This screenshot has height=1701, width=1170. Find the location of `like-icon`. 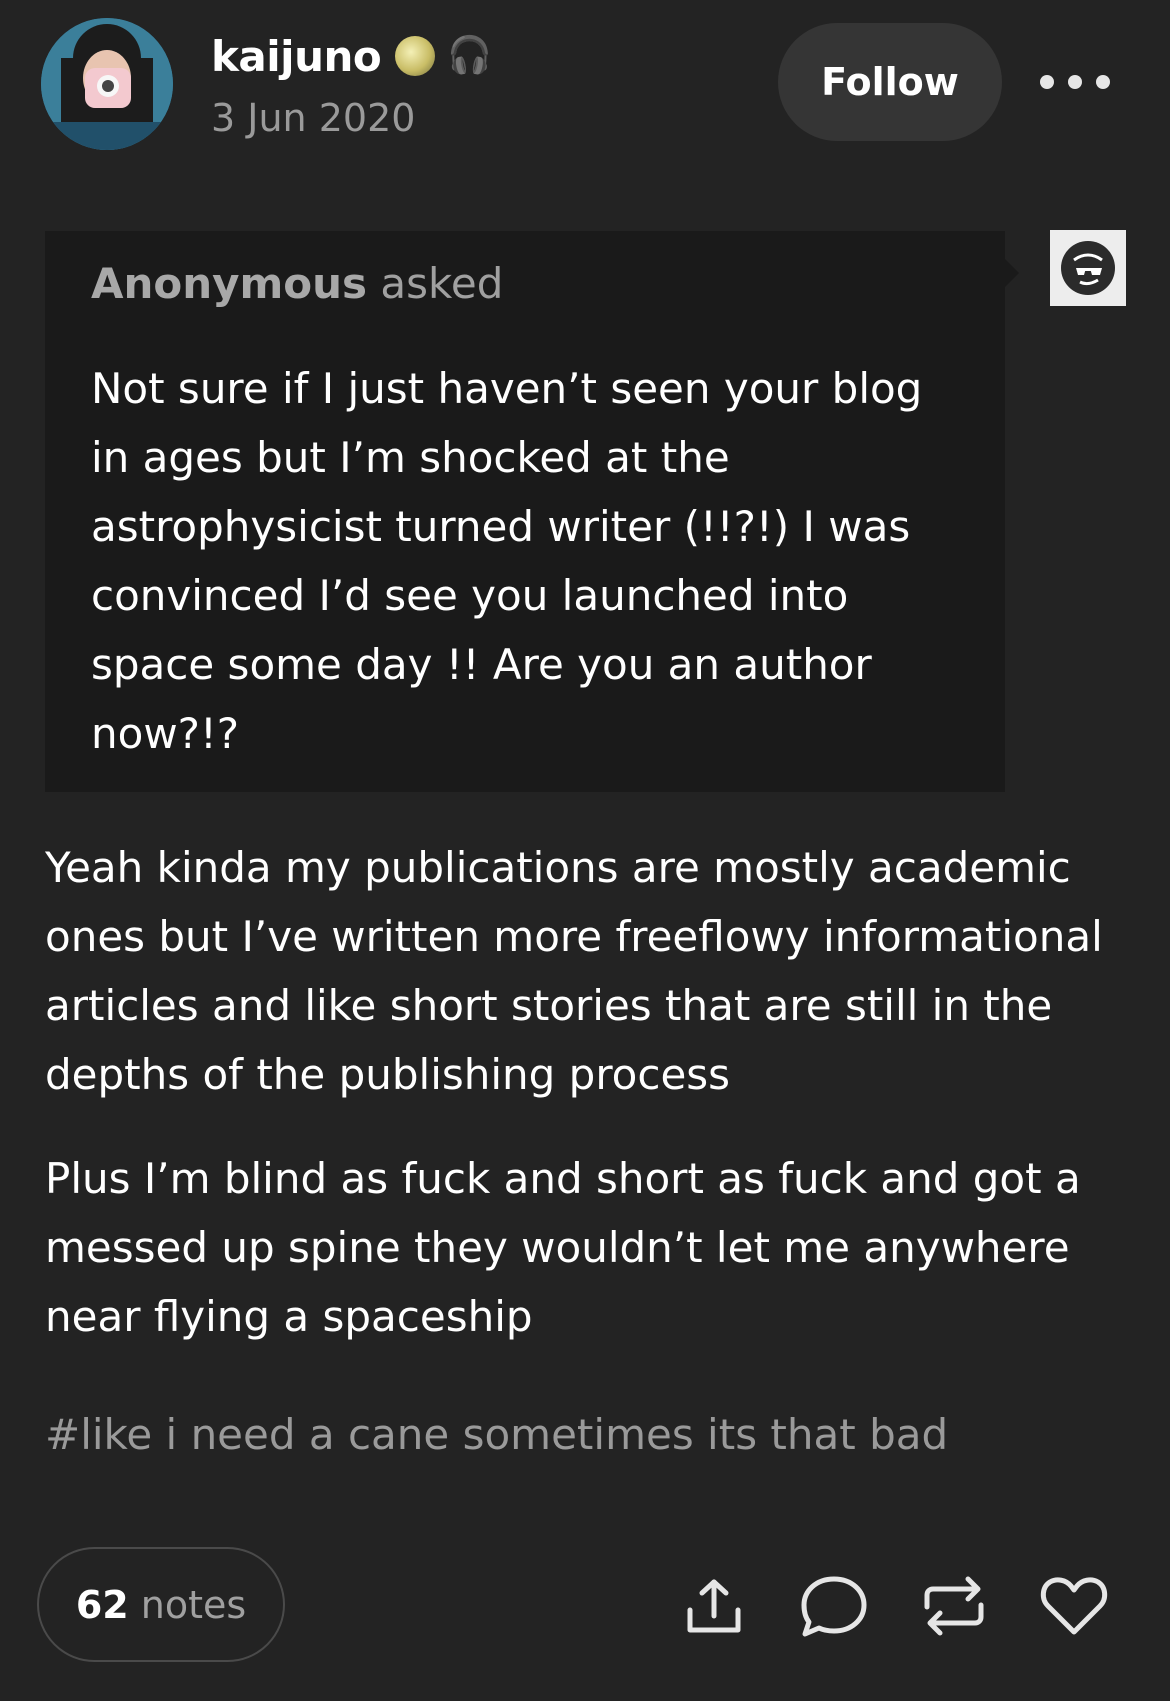

like-icon is located at coordinates (1074, 1606).